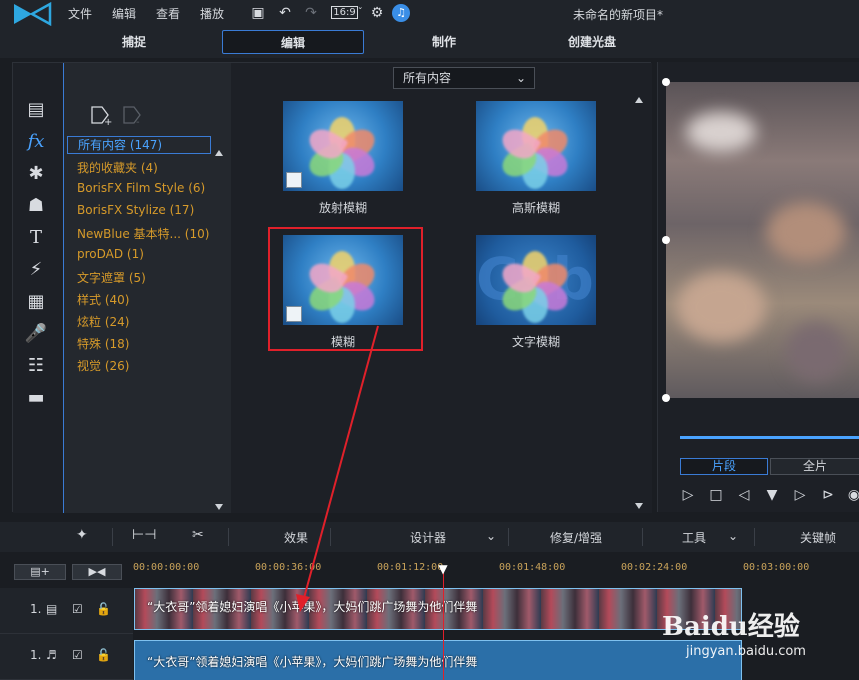  What do you see at coordinates (818, 537) in the screenshot?
I see `keyframe-button: 关键帧` at bounding box center [818, 537].